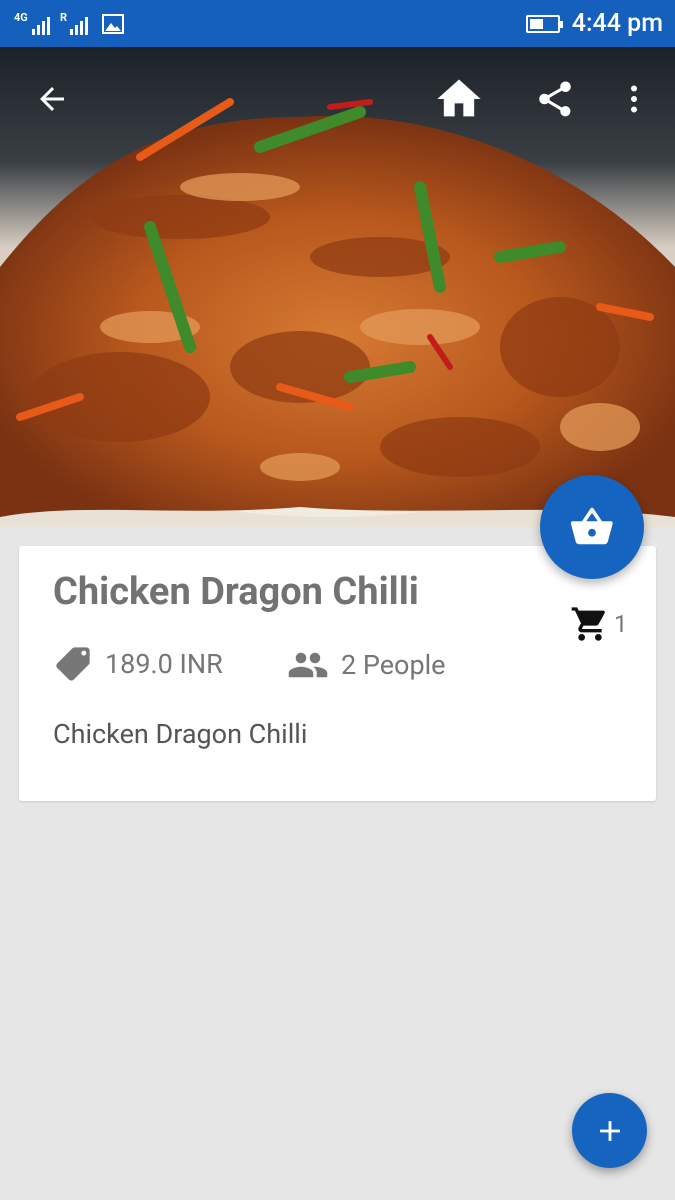 The height and width of the screenshot is (1200, 675). Describe the element at coordinates (32, 22) in the screenshot. I see `signal-strength-sim1-icon: 4G` at that location.